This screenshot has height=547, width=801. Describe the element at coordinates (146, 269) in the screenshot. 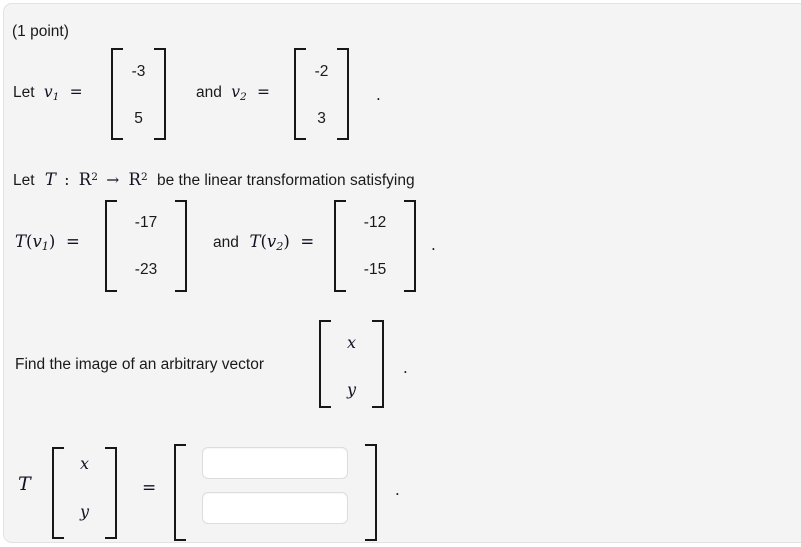

I see `tv1-entry-1: -23` at that location.